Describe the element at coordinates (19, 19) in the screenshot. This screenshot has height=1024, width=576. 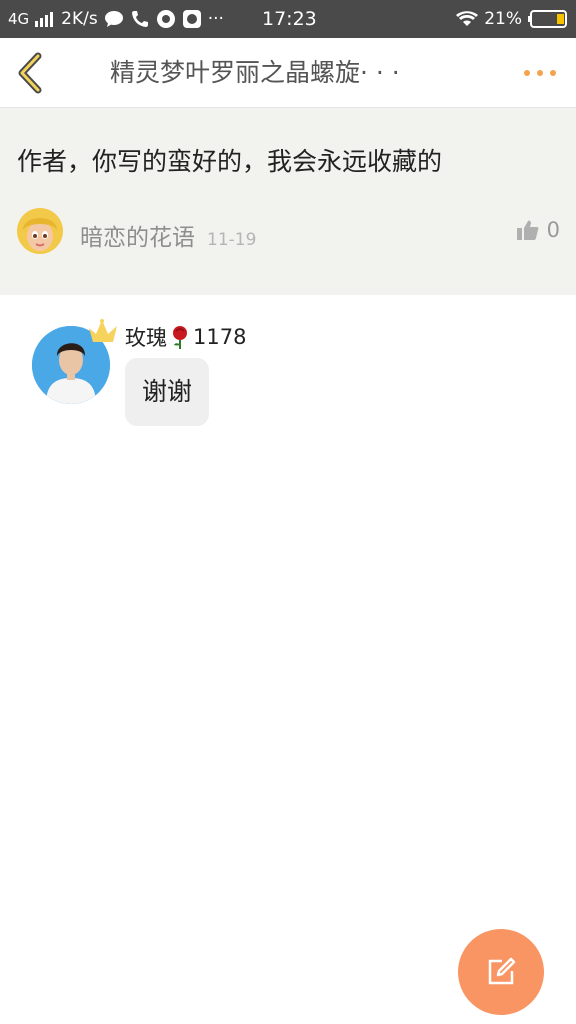
I see `network-type: 4G` at that location.